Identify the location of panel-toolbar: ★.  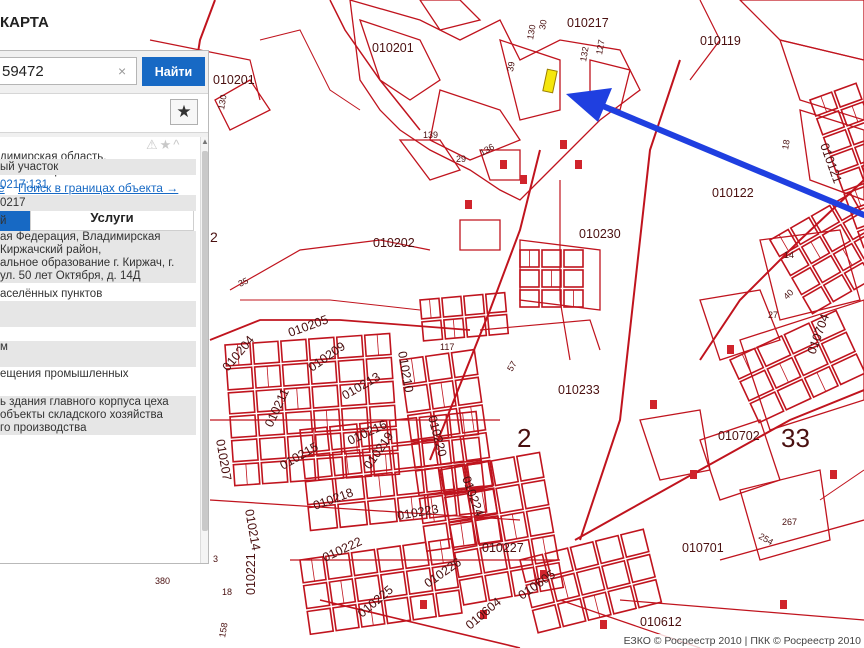
(104, 113).